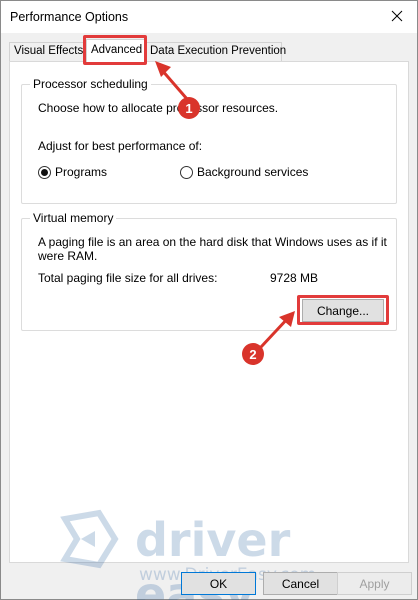 Image resolution: width=418 pixels, height=600 pixels. Describe the element at coordinates (186, 172) in the screenshot. I see `radio-unselected-indicator` at that location.